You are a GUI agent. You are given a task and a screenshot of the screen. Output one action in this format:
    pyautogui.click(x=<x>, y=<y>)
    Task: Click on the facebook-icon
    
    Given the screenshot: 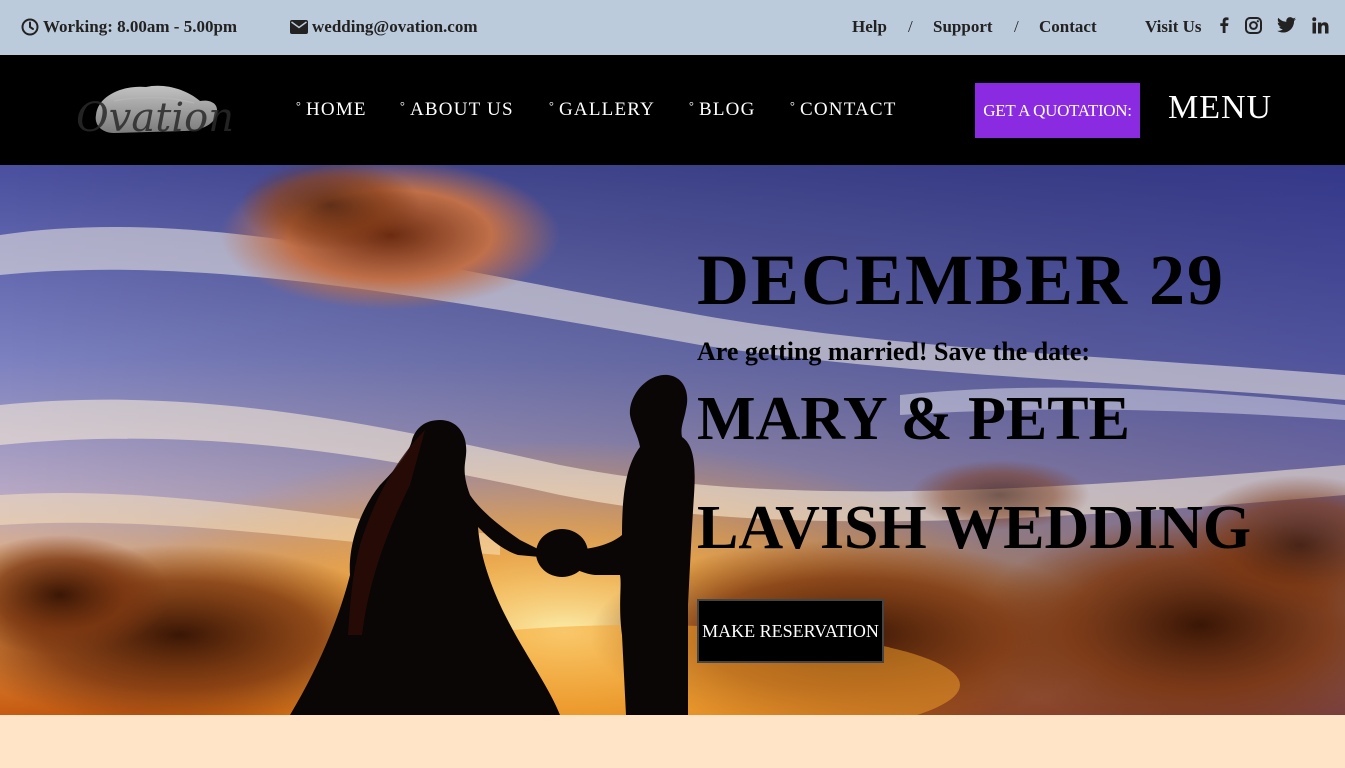 What is the action you would take?
    pyautogui.click(x=1224, y=25)
    